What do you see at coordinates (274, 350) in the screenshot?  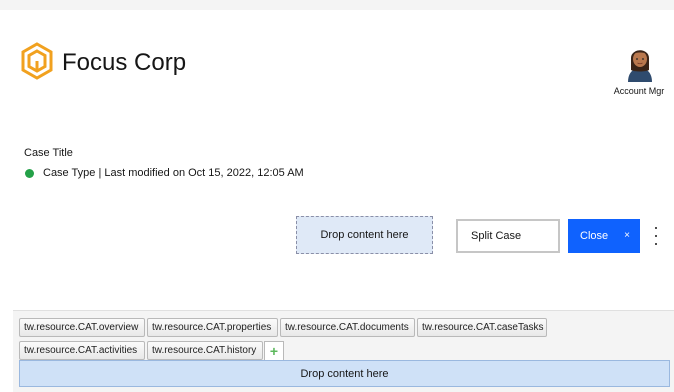 I see `add-tab-icon: +` at bounding box center [274, 350].